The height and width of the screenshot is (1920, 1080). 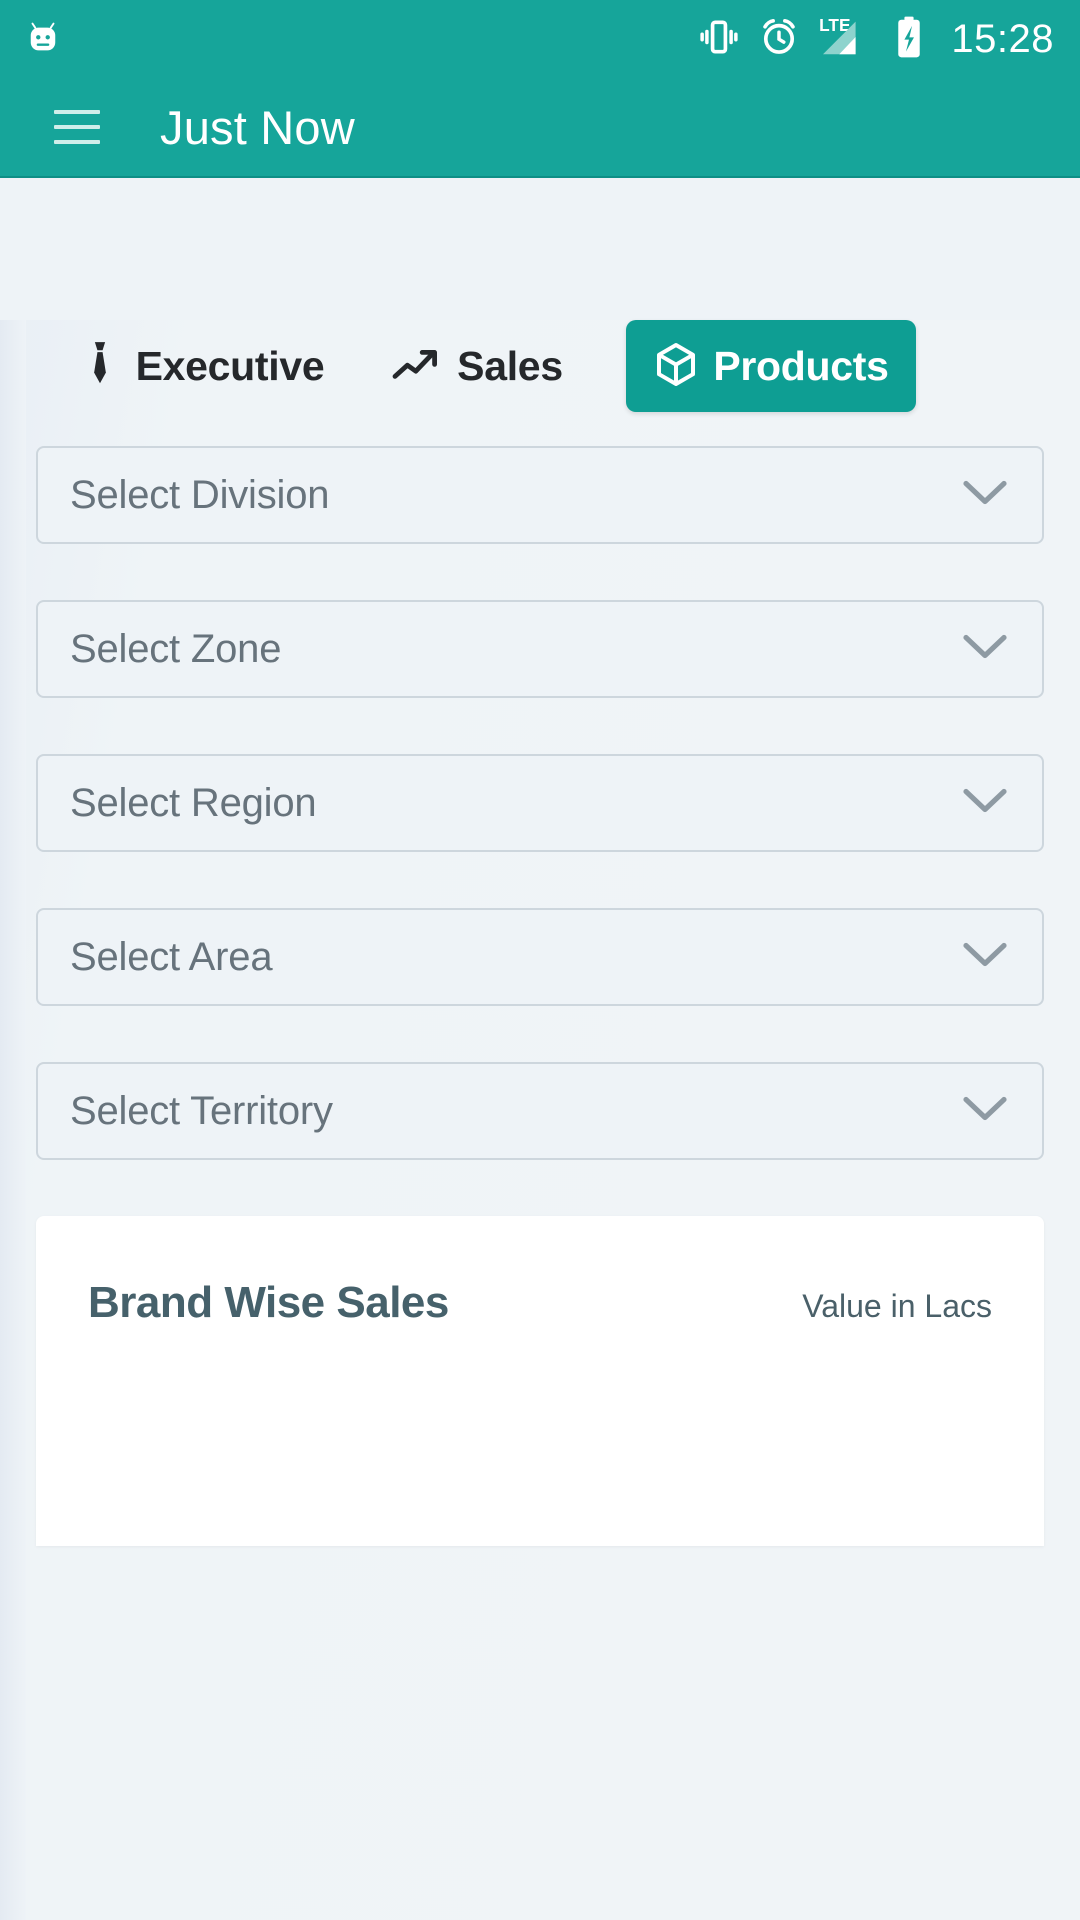 I want to click on select-territory-dropdown: Select Territory, so click(x=540, y=1111).